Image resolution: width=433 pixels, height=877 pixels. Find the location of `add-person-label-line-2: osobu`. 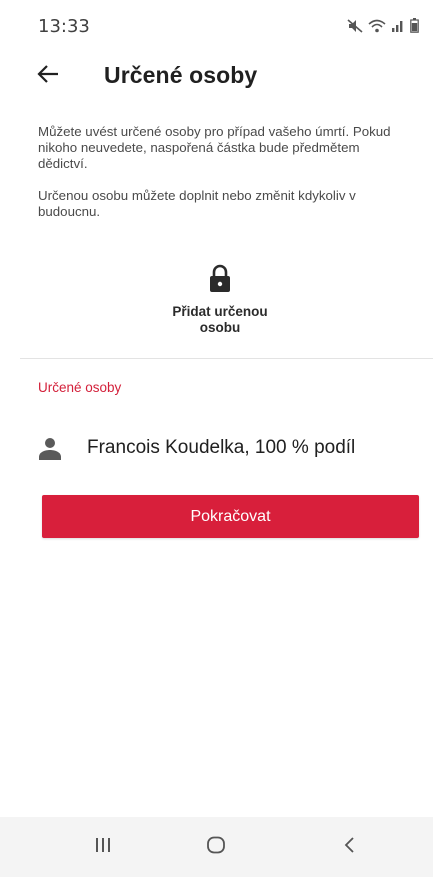

add-person-label-line-2: osobu is located at coordinates (220, 327).